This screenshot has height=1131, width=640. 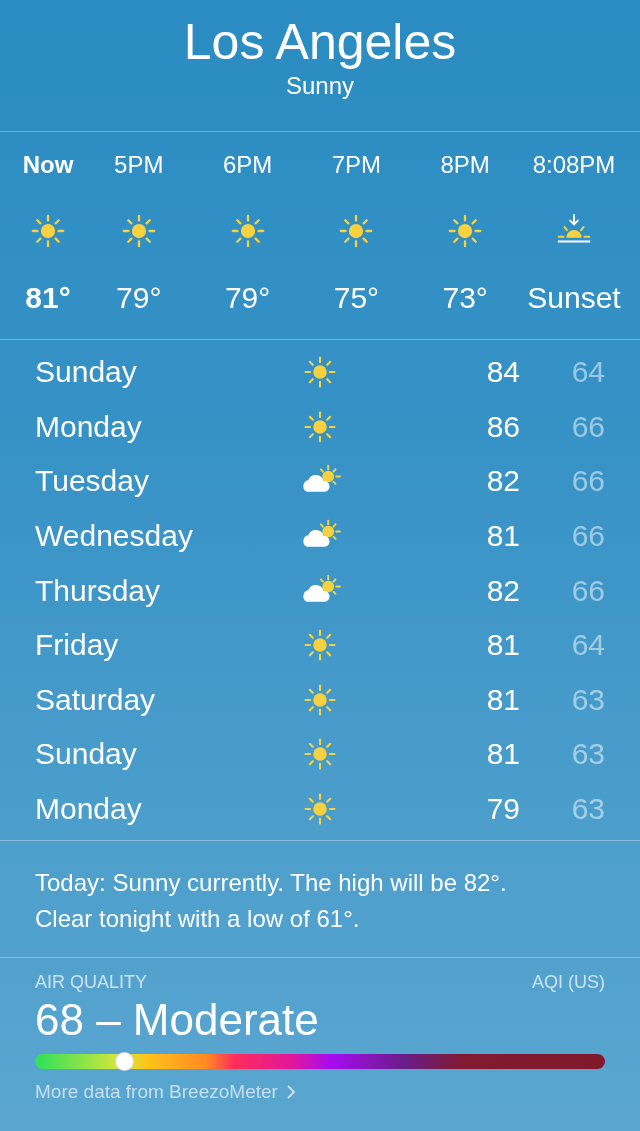 I want to click on chevron-right-icon, so click(x=290, y=1092).